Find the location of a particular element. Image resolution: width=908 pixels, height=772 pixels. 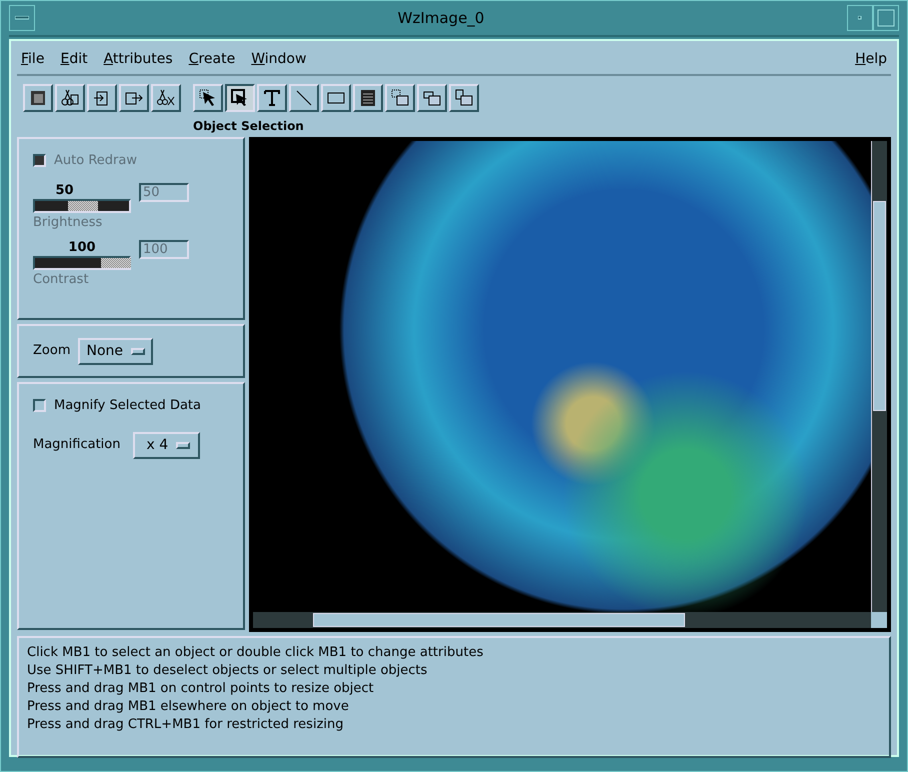

menu-item: Window is located at coordinates (278, 59).